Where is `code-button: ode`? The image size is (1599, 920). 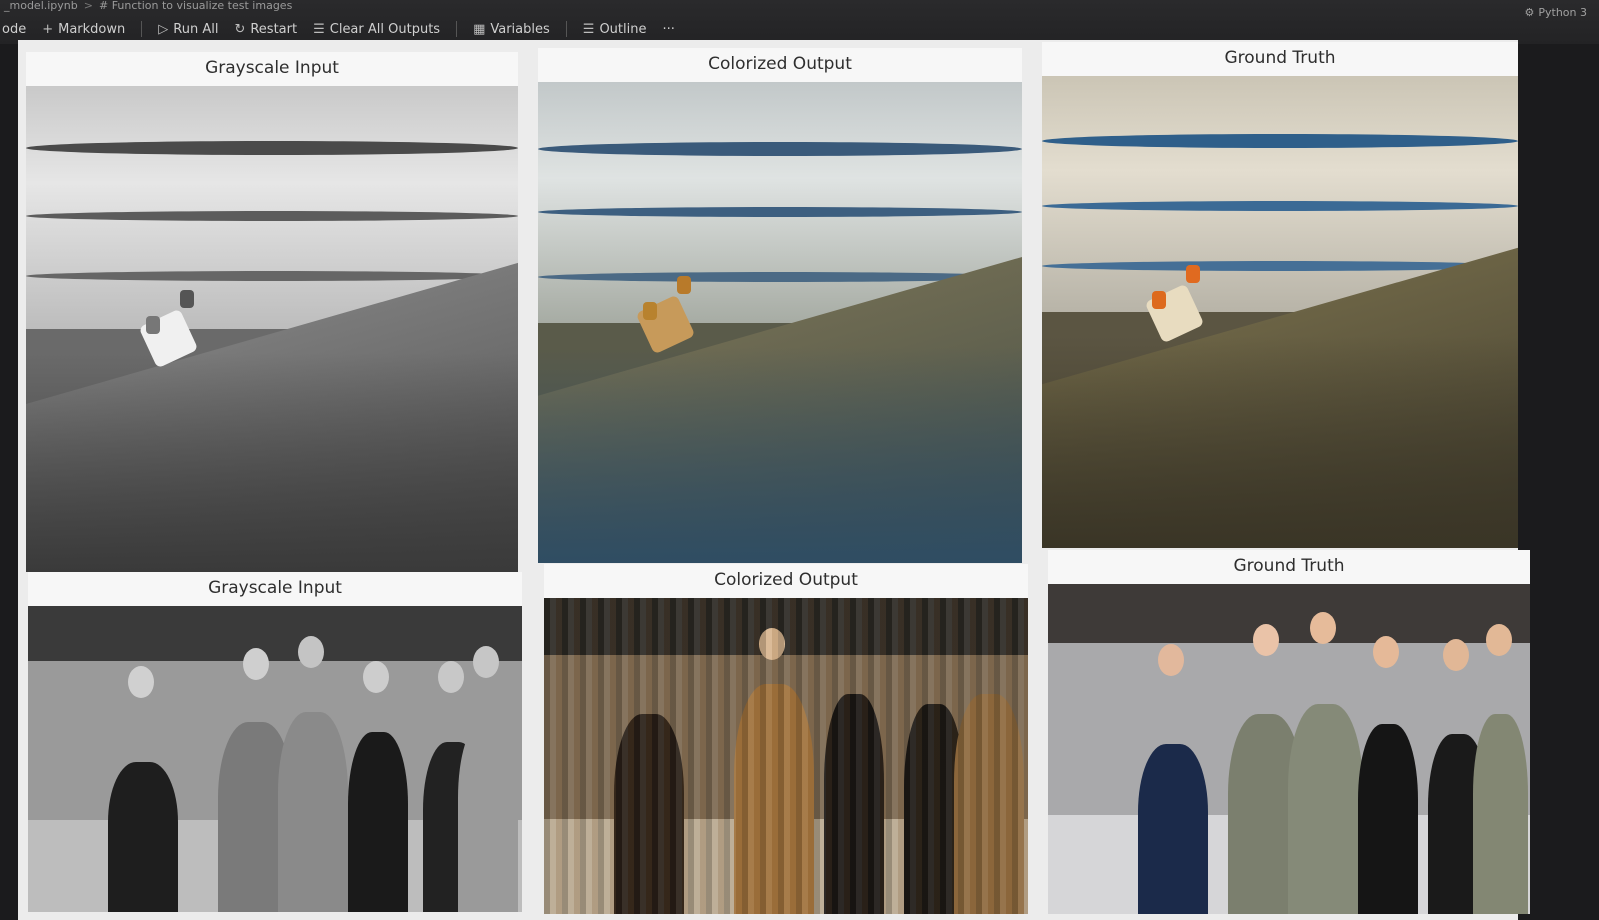 code-button: ode is located at coordinates (14, 29).